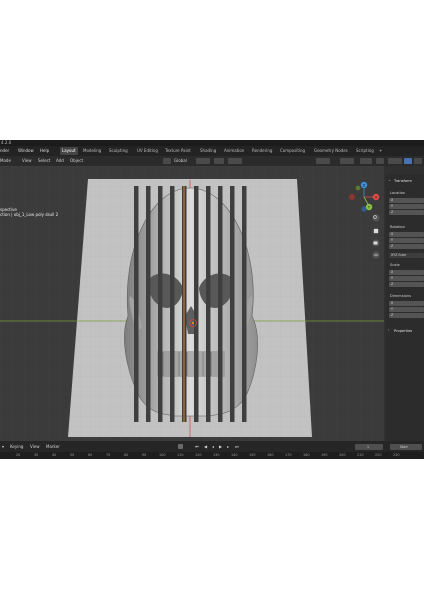 This screenshot has height=600, width=424. What do you see at coordinates (197, 446) in the screenshot?
I see `jump-start-button: ⏮` at bounding box center [197, 446].